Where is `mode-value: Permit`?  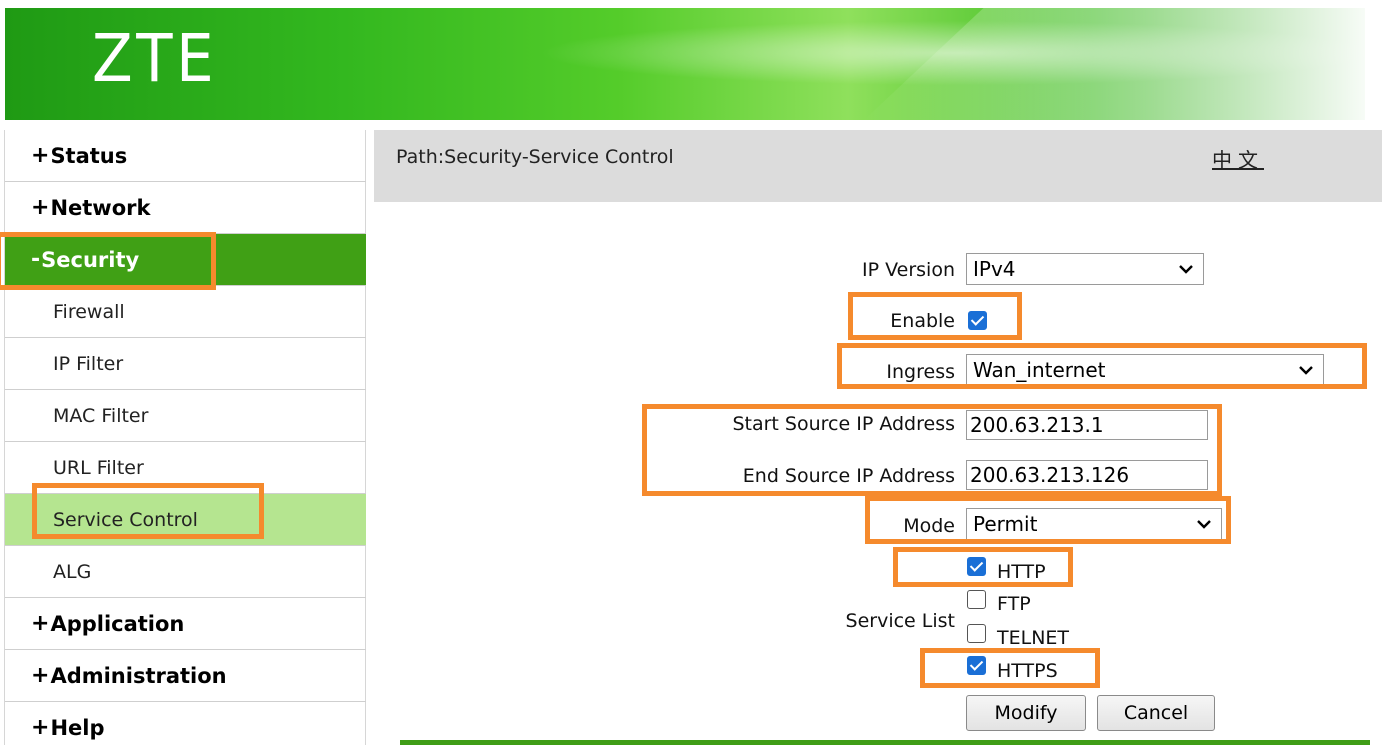 mode-value: Permit is located at coordinates (1005, 524).